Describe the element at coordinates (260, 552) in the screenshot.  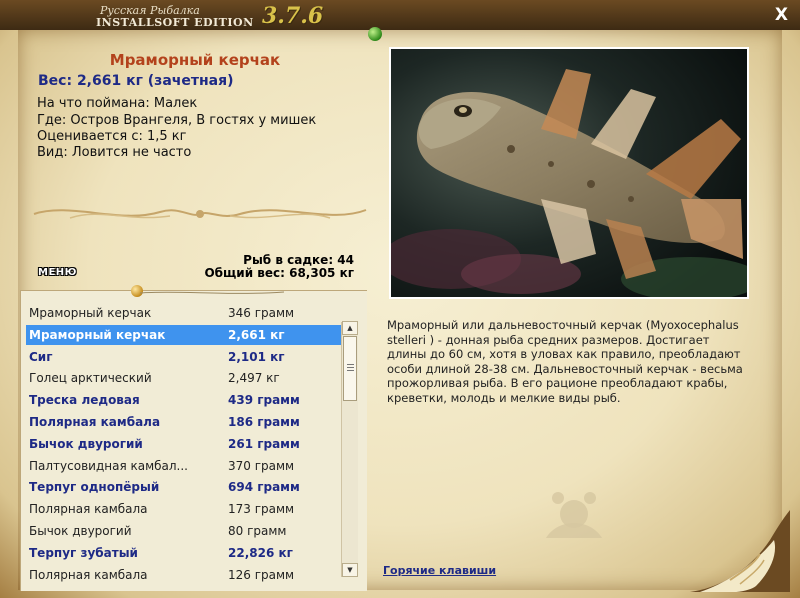
I see `catch-fish-weight: 22,826 кг` at that location.